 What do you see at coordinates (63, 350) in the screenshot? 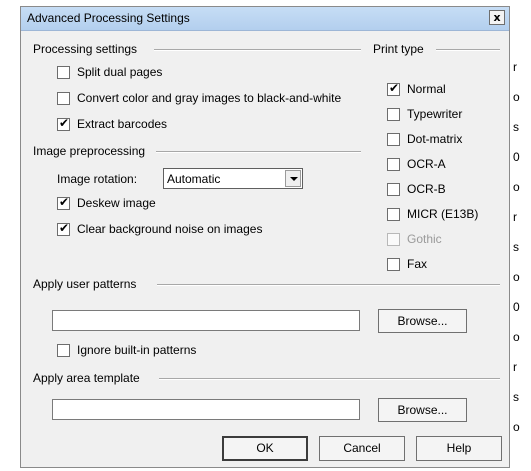
I see `ignore-builtin-checkbox` at bounding box center [63, 350].